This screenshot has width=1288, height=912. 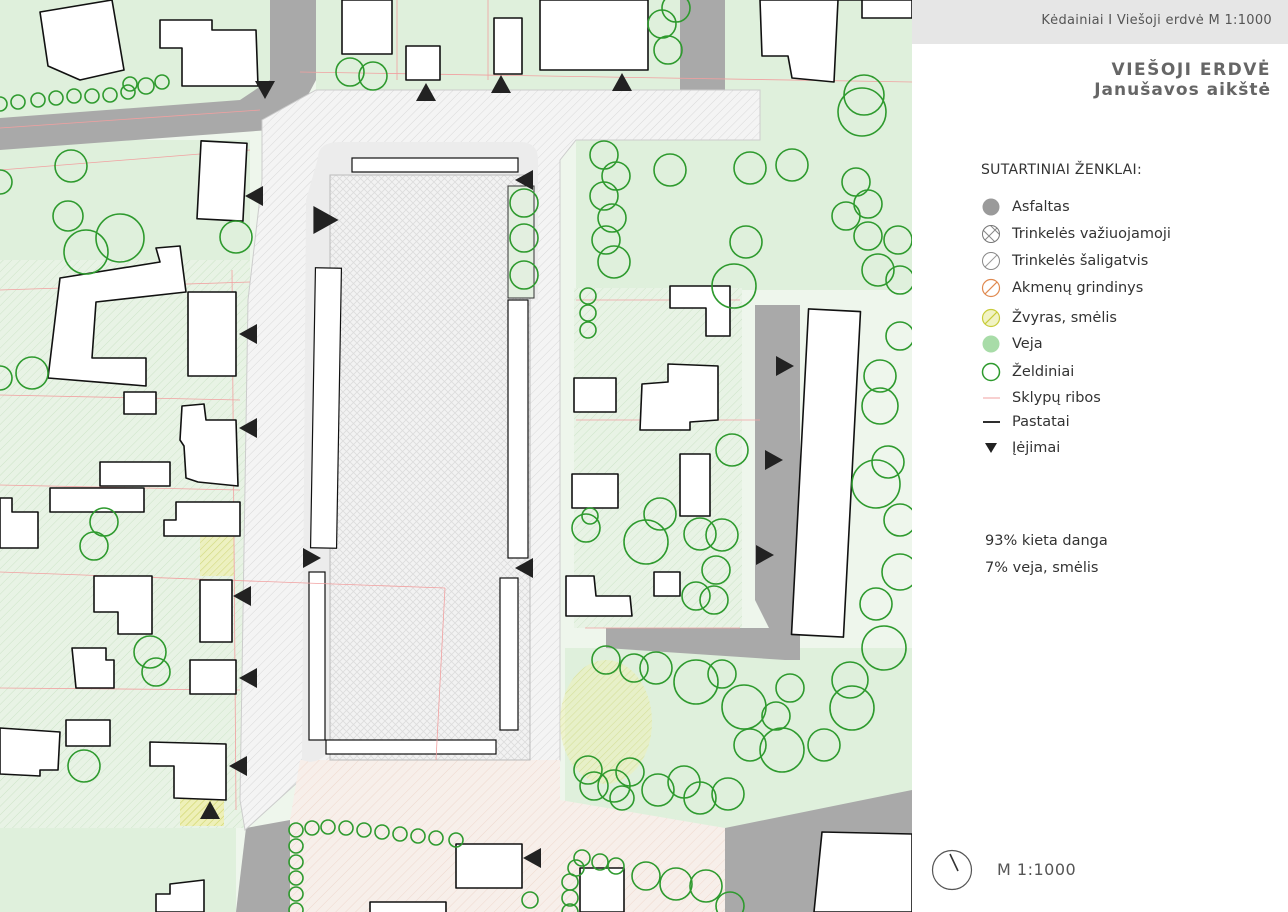 I want to click on legend-item-trinkeles-saligatvis: Trinkelės šaligatvis, so click(x=1064, y=261).